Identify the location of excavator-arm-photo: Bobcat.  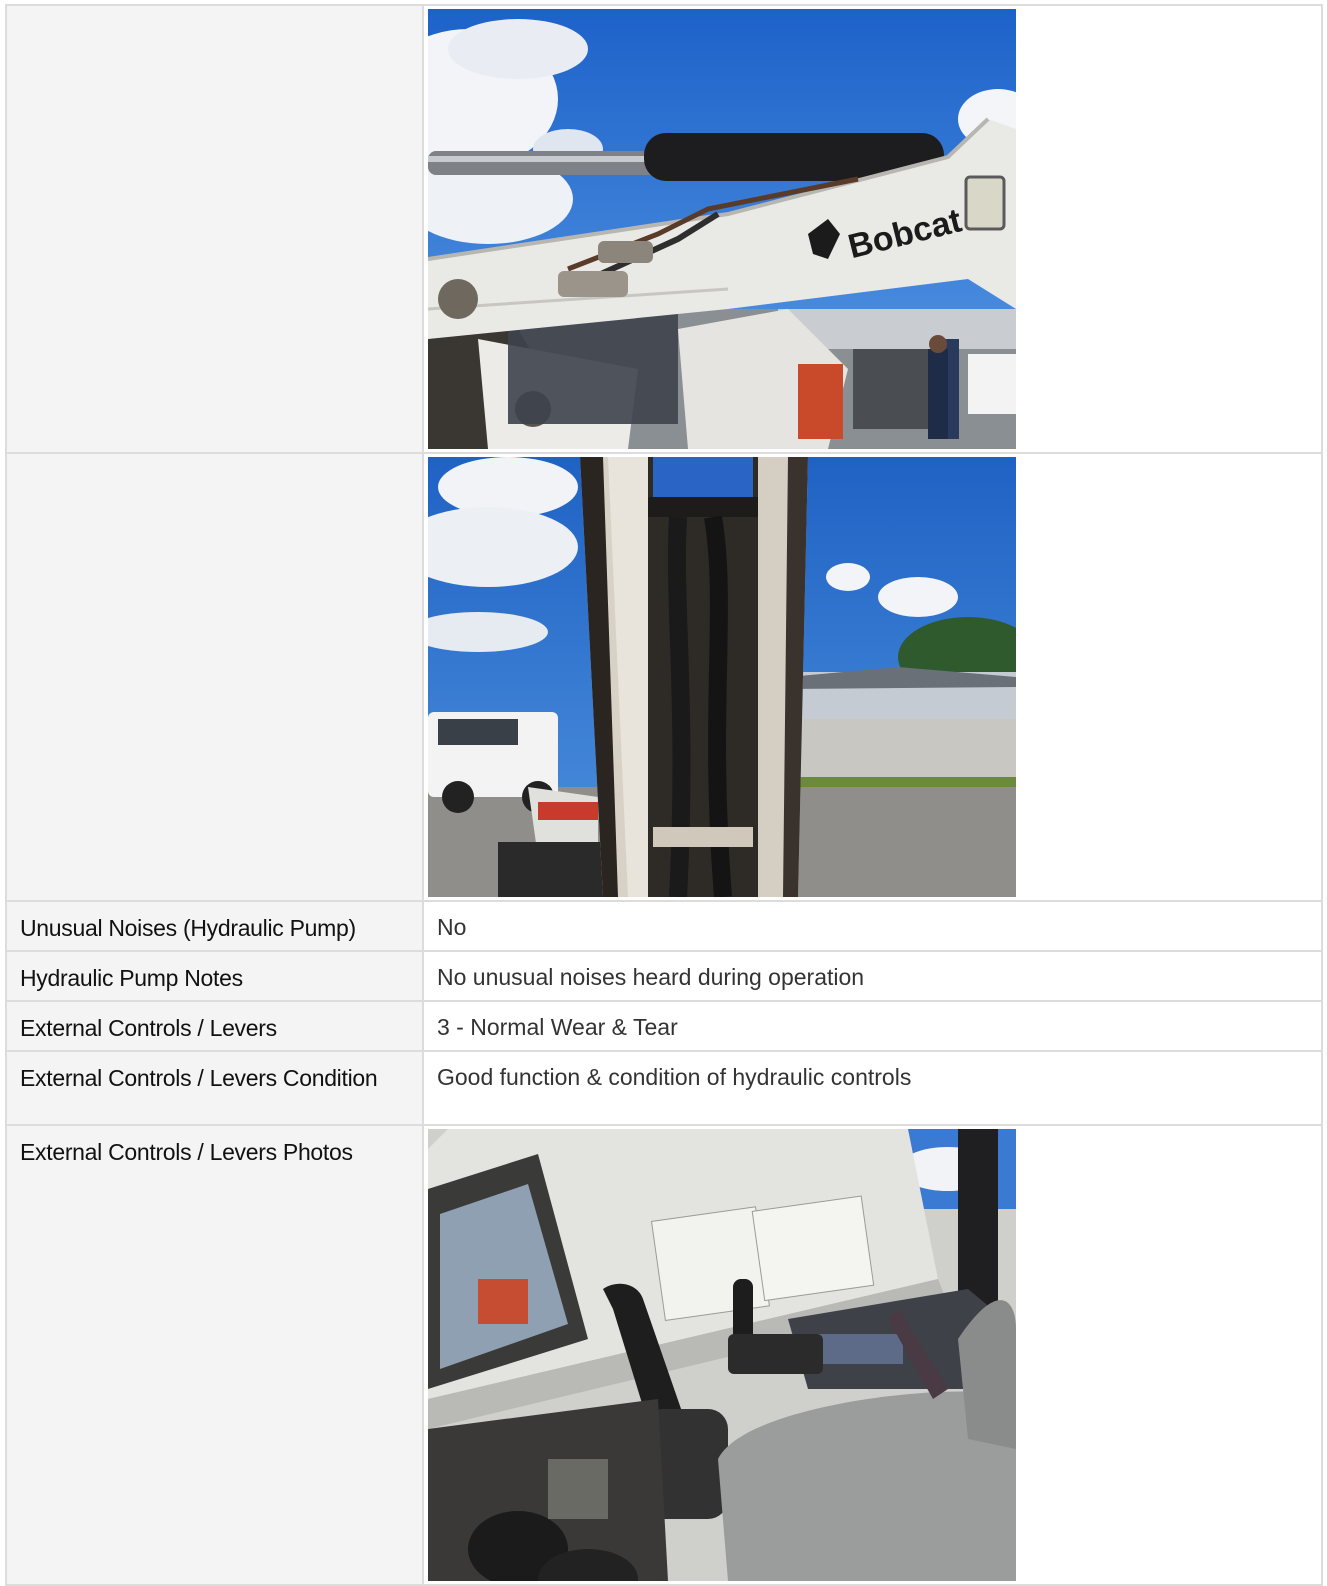
(722, 229).